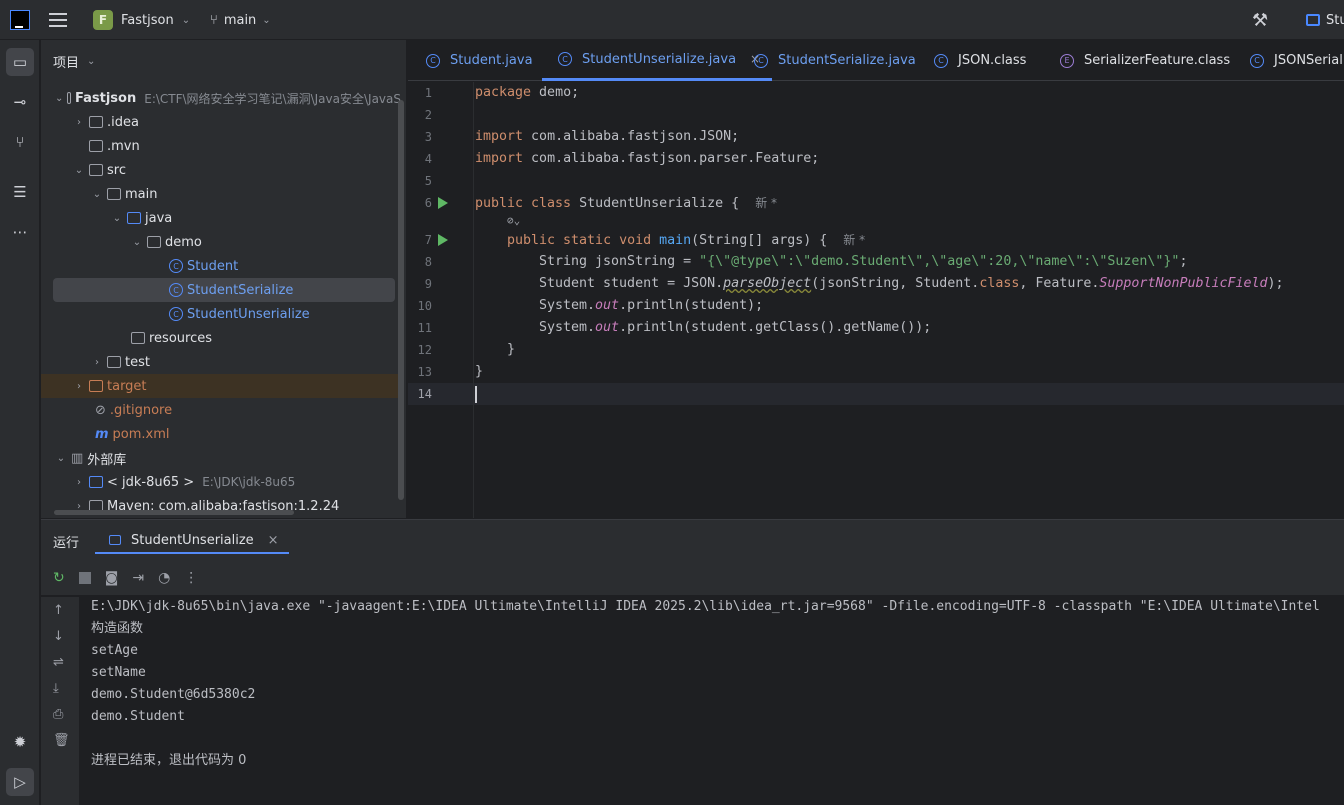 Image resolution: width=1344 pixels, height=805 pixels. Describe the element at coordinates (20, 102) in the screenshot. I see `commit-icon: ⊸` at that location.